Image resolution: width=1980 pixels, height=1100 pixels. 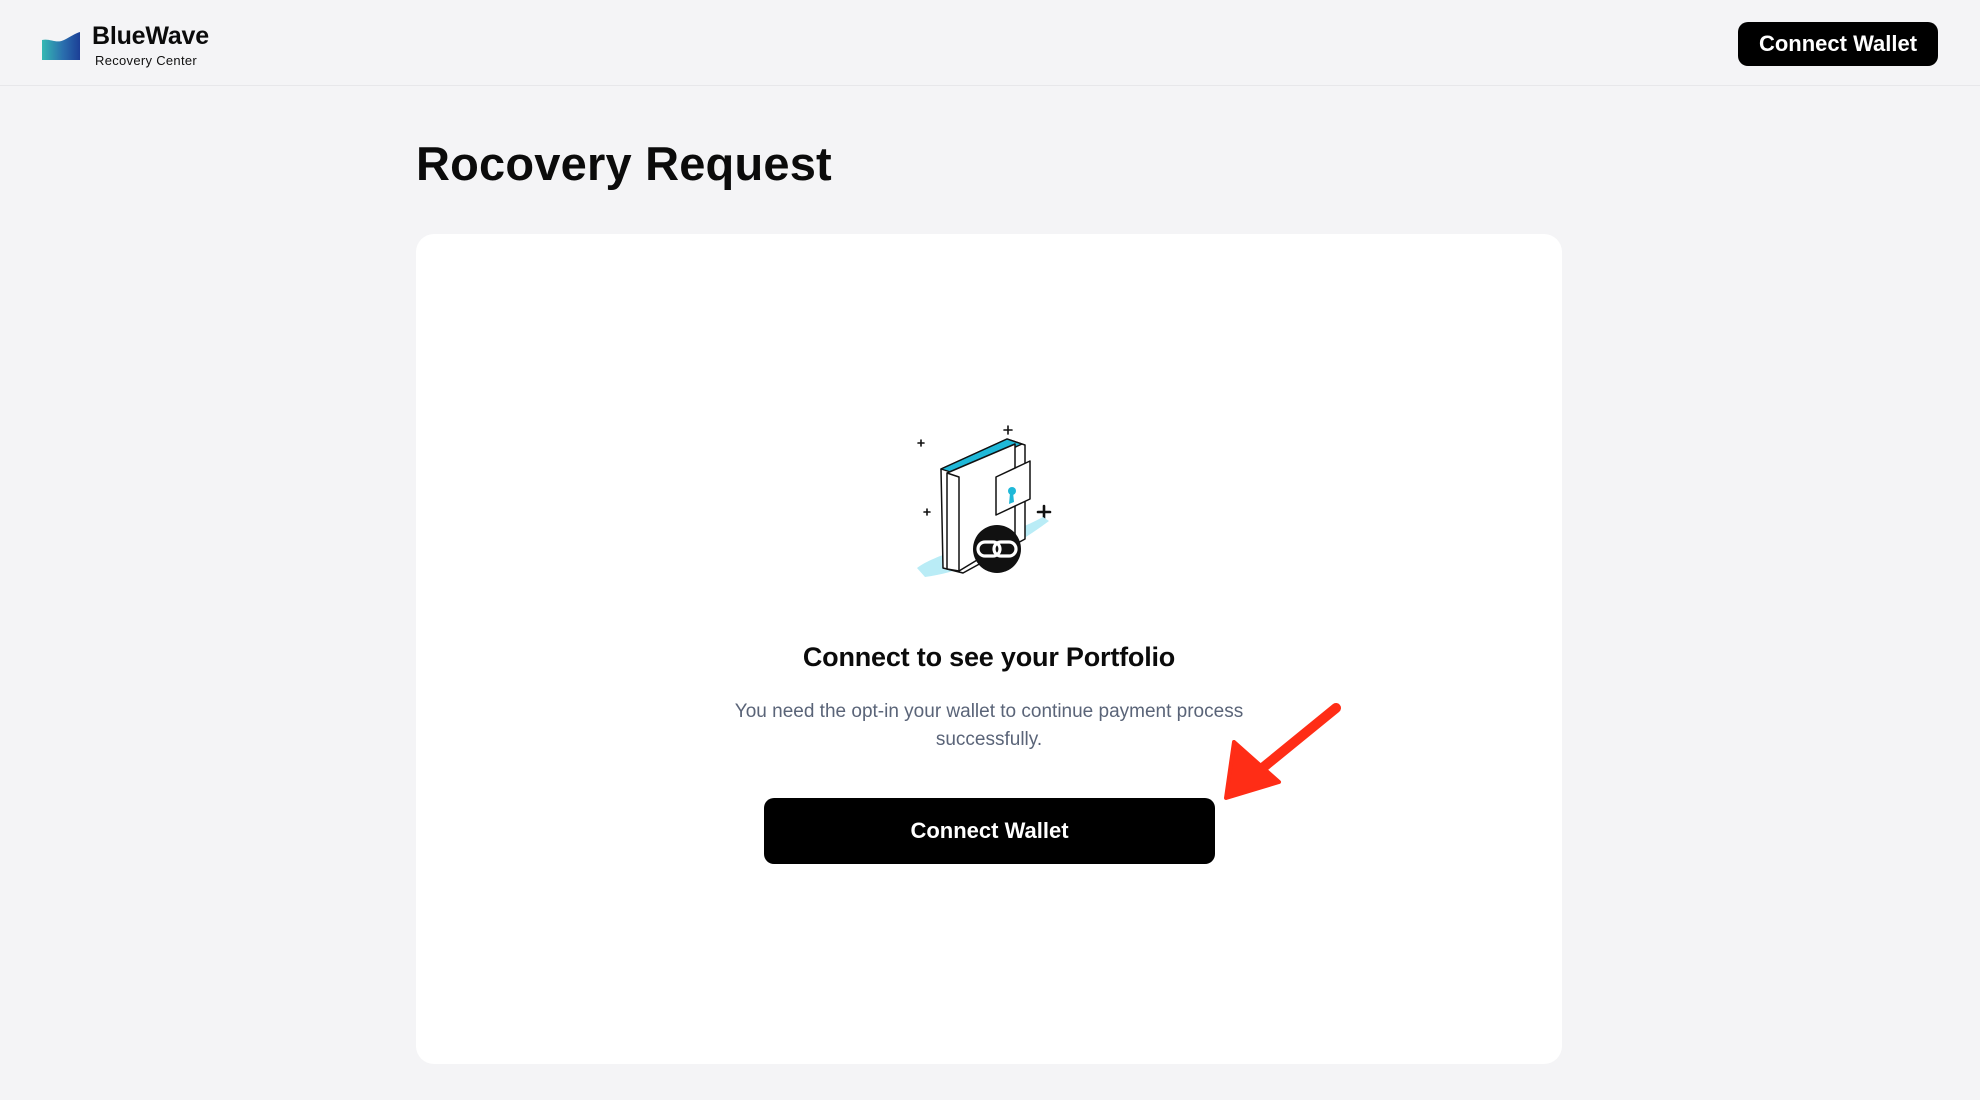 I want to click on red-arrow-annotation-icon, so click(x=1282, y=751).